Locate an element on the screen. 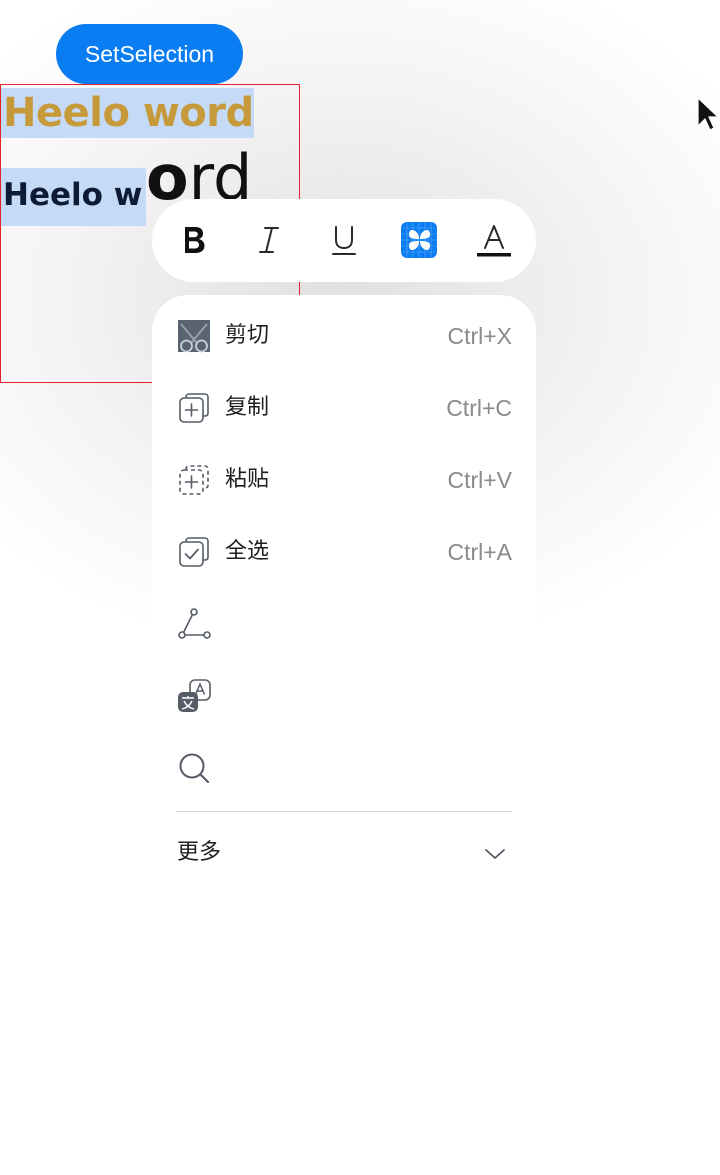 Image resolution: width=720 pixels, height=1175 pixels. menu-more-button: 更多 is located at coordinates (344, 853).